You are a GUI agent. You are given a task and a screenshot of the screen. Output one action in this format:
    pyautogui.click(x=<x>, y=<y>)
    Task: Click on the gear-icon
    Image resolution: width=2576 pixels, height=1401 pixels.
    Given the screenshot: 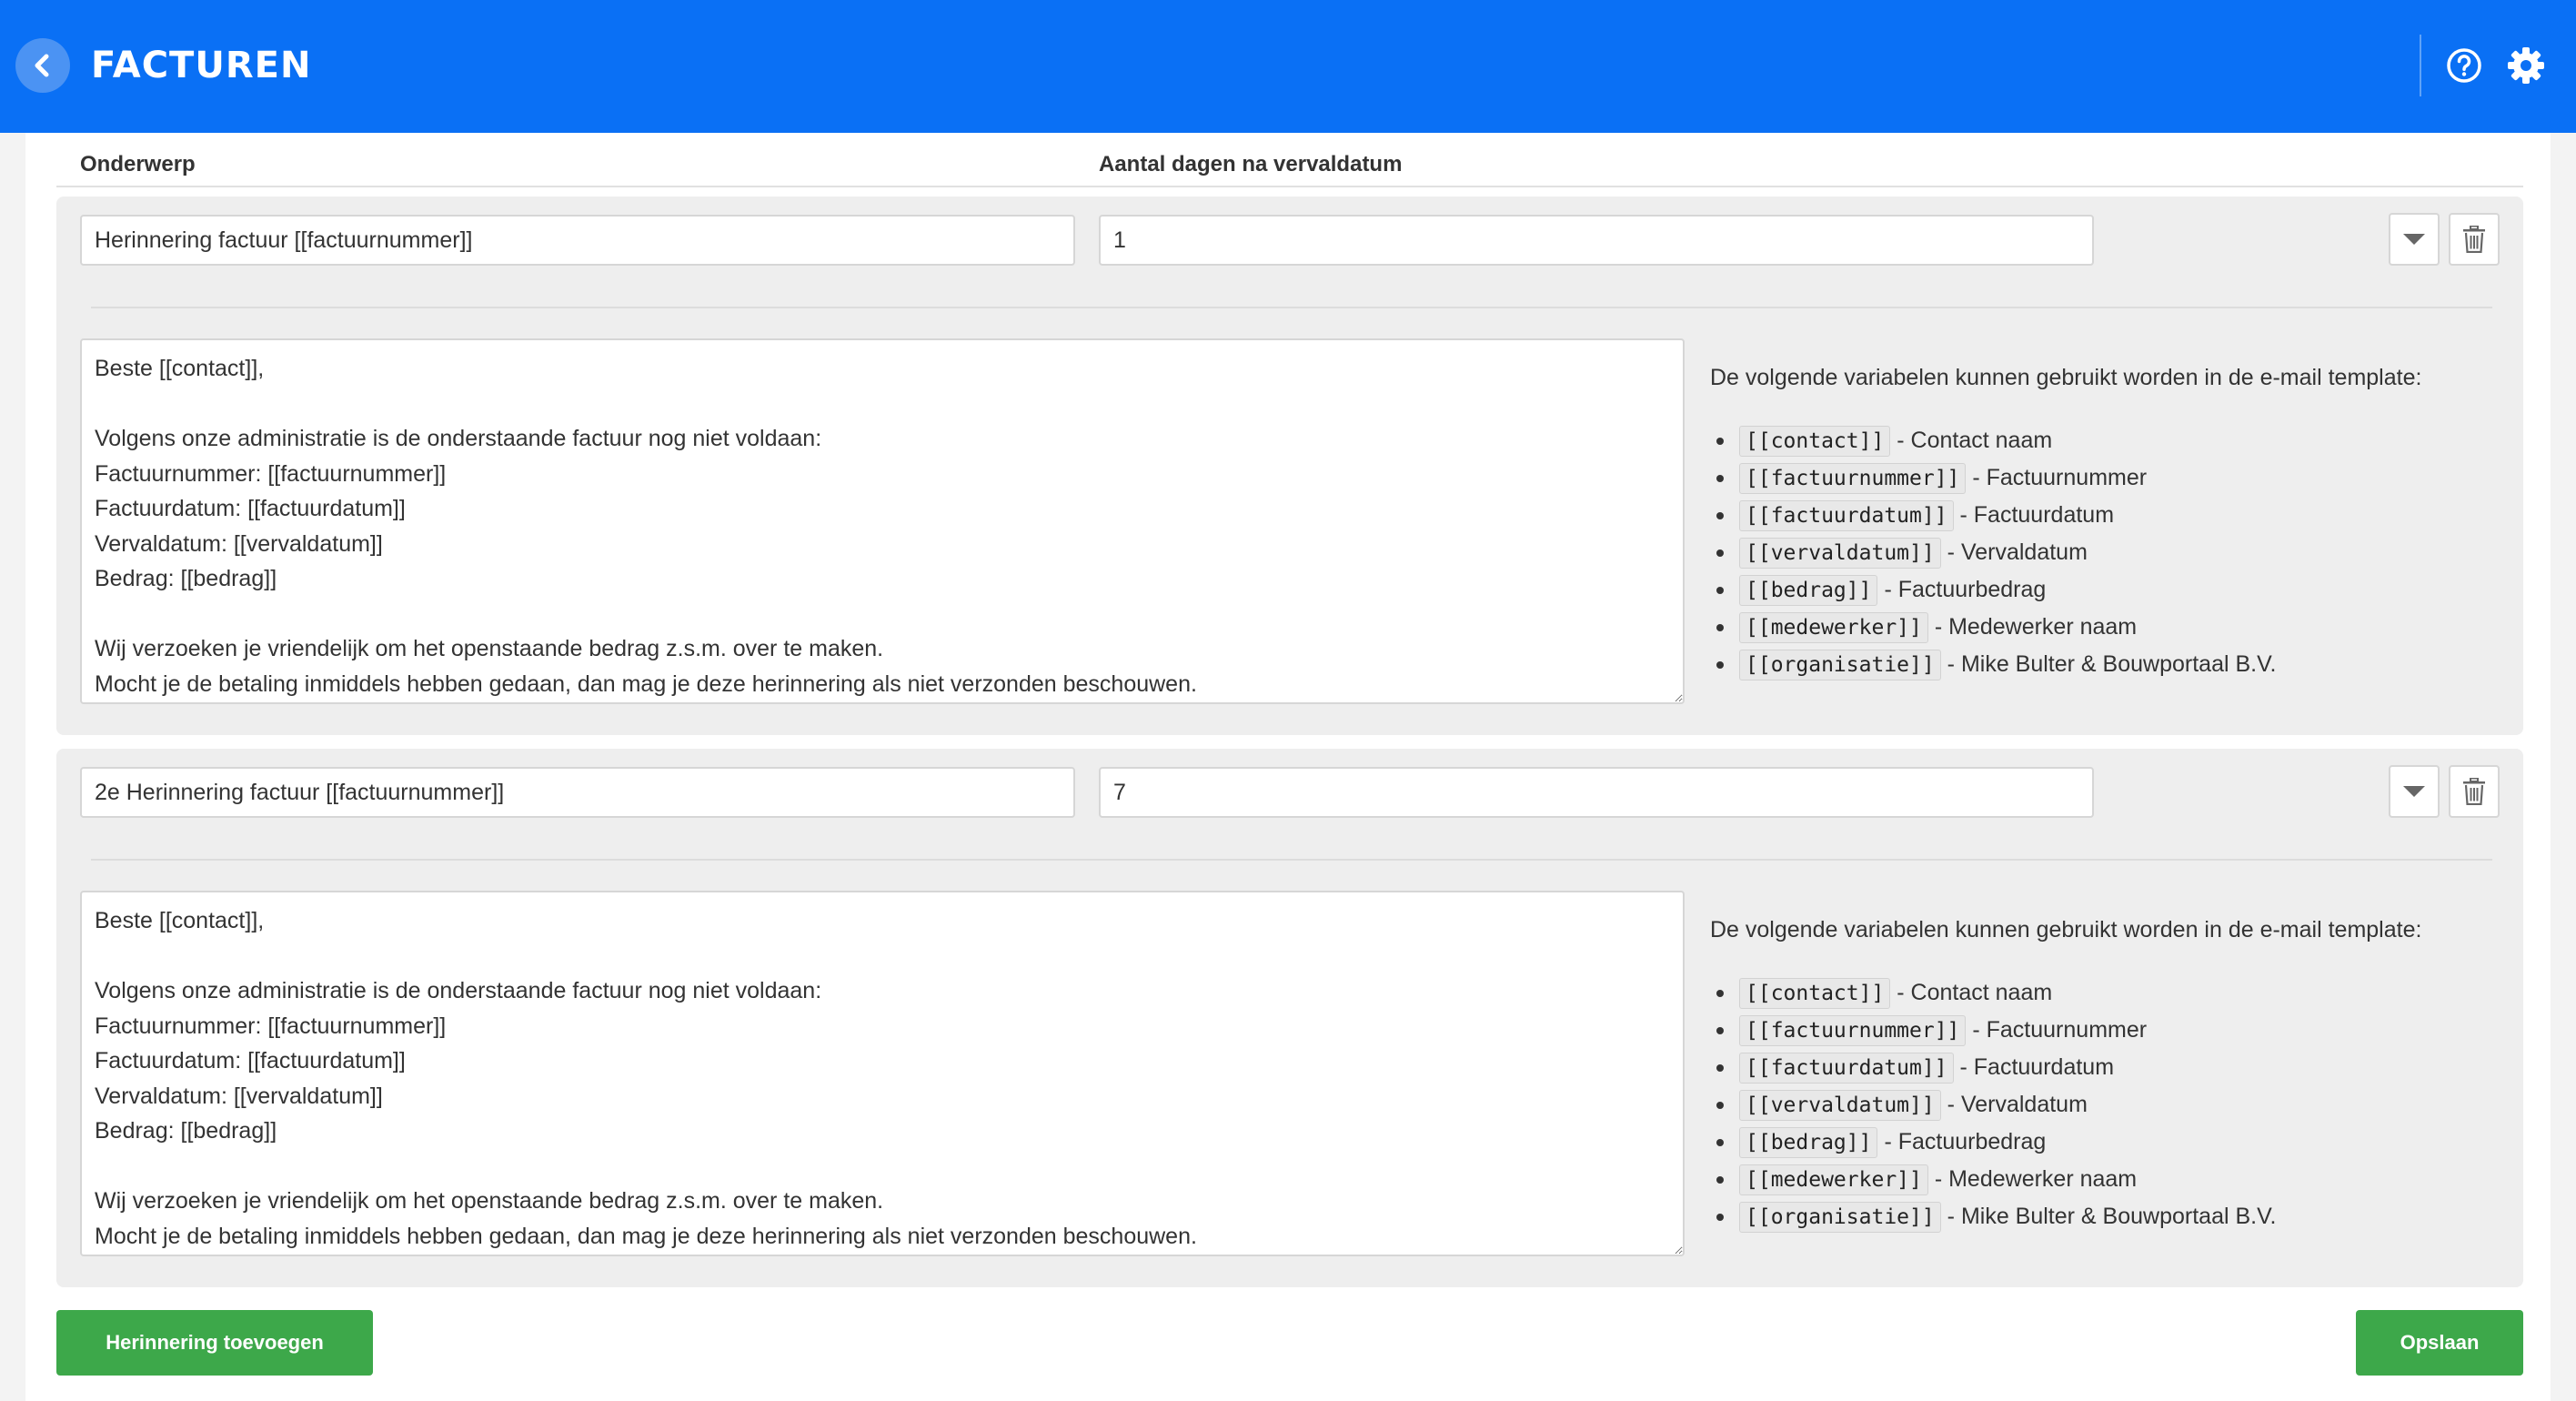 What is the action you would take?
    pyautogui.click(x=2526, y=65)
    